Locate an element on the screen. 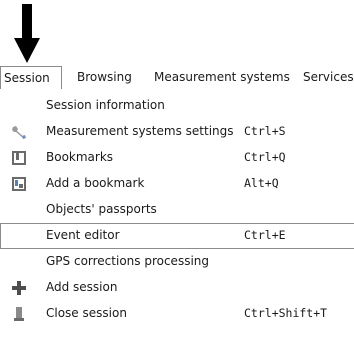  menu-measurement-systems: Measurement systems is located at coordinates (222, 77).